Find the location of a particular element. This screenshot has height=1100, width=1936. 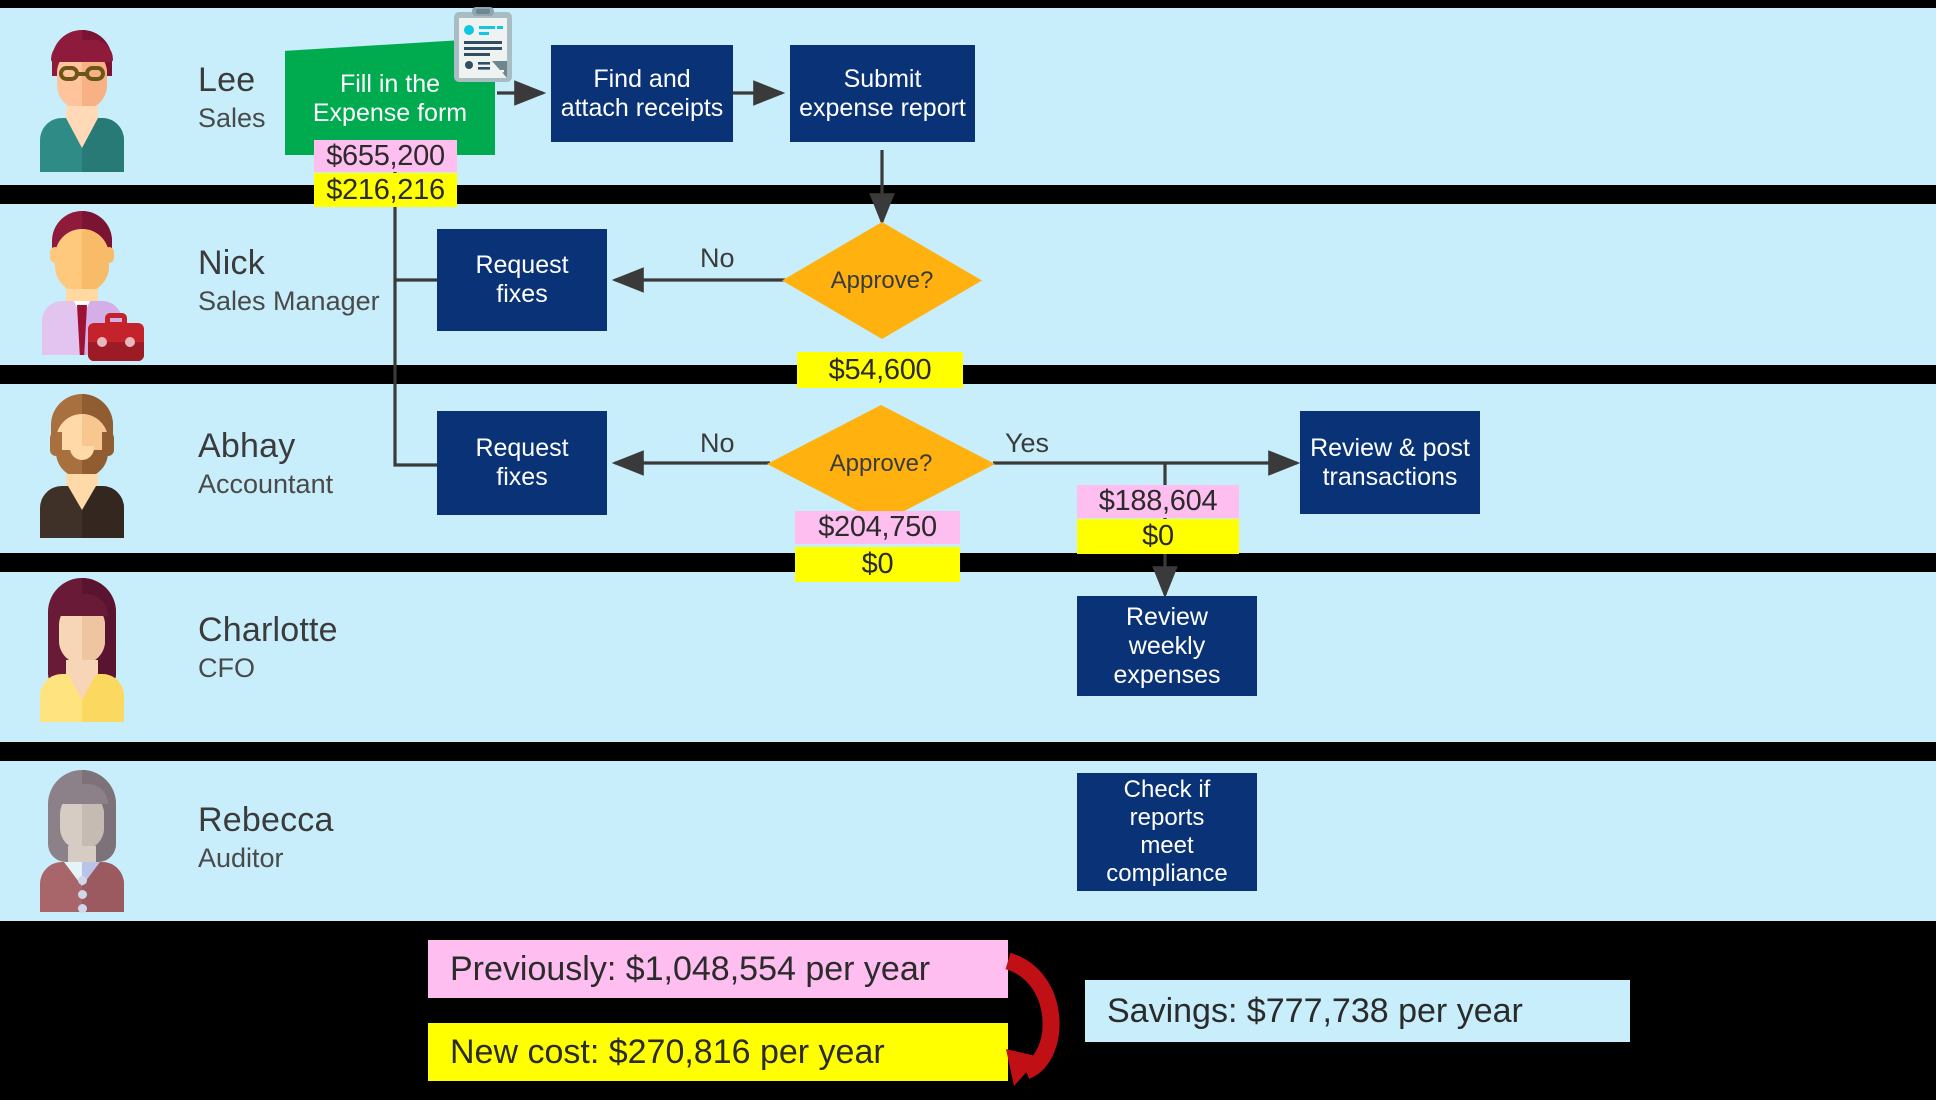

actor-name: Nick is located at coordinates (231, 262).